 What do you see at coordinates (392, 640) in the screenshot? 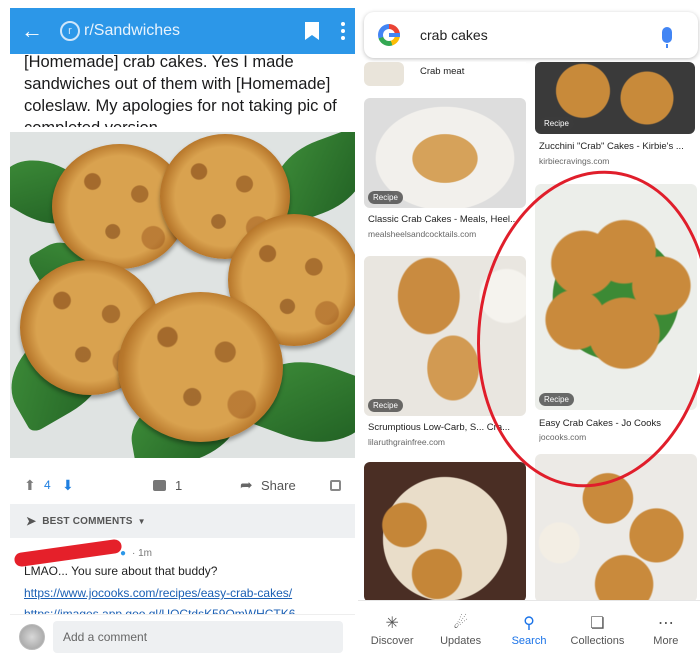
I see `nav-label: Discover` at bounding box center [392, 640].